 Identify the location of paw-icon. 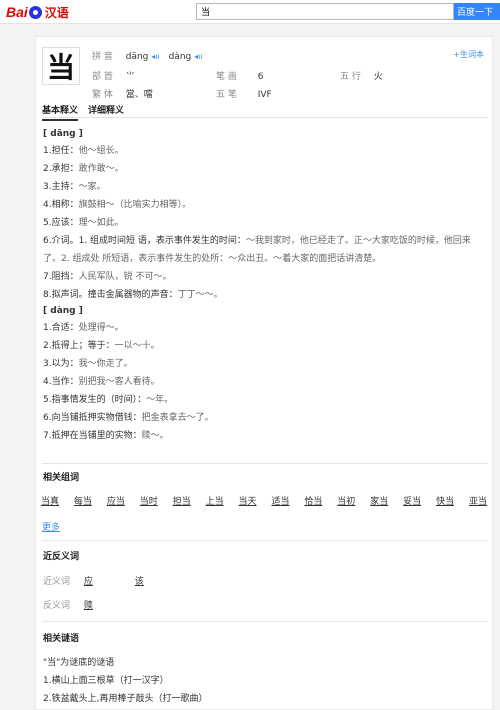
(35, 12).